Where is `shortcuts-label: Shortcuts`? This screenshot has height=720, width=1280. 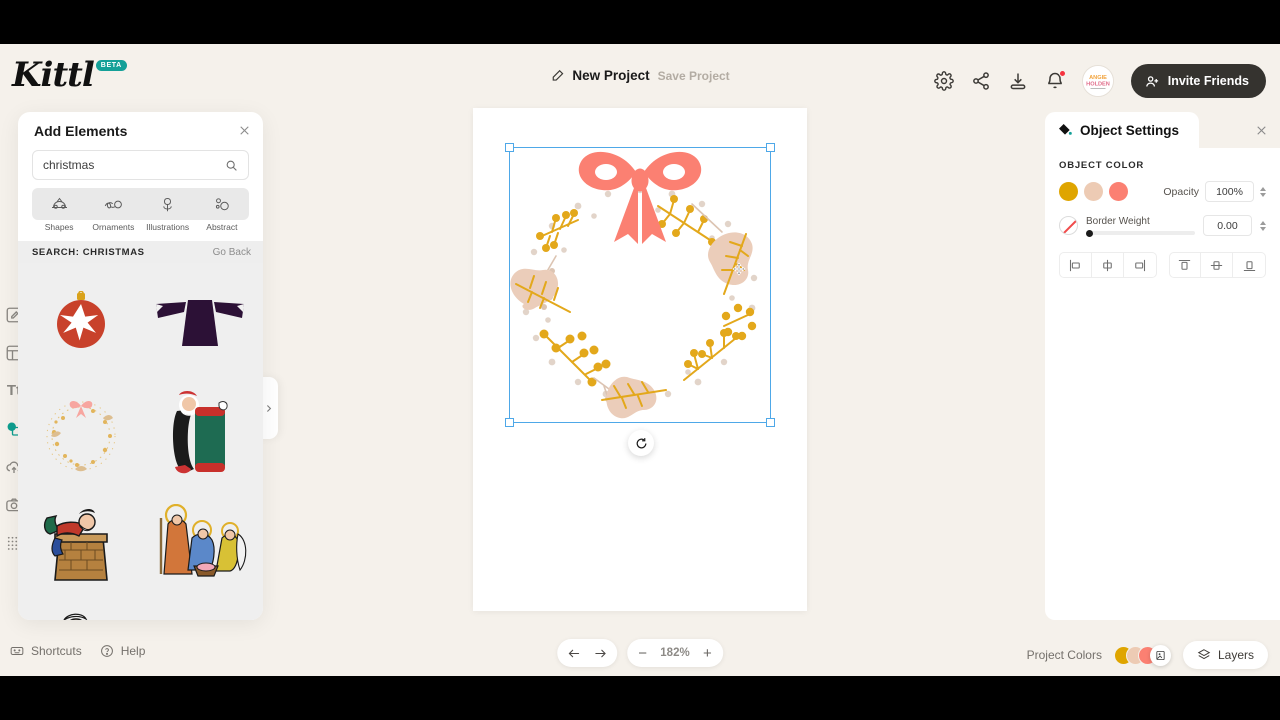 shortcuts-label: Shortcuts is located at coordinates (56, 651).